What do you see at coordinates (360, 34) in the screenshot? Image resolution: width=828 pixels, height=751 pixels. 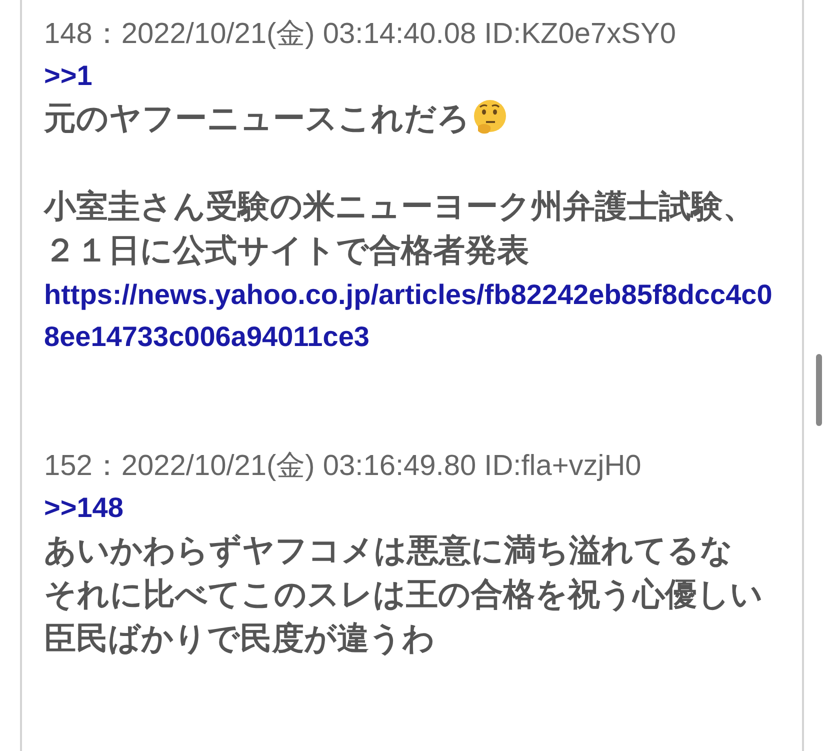 I see `post-header: 148：2022/10/21(金) 03:14:40.08 ID:KZ0e7xSY0` at bounding box center [360, 34].